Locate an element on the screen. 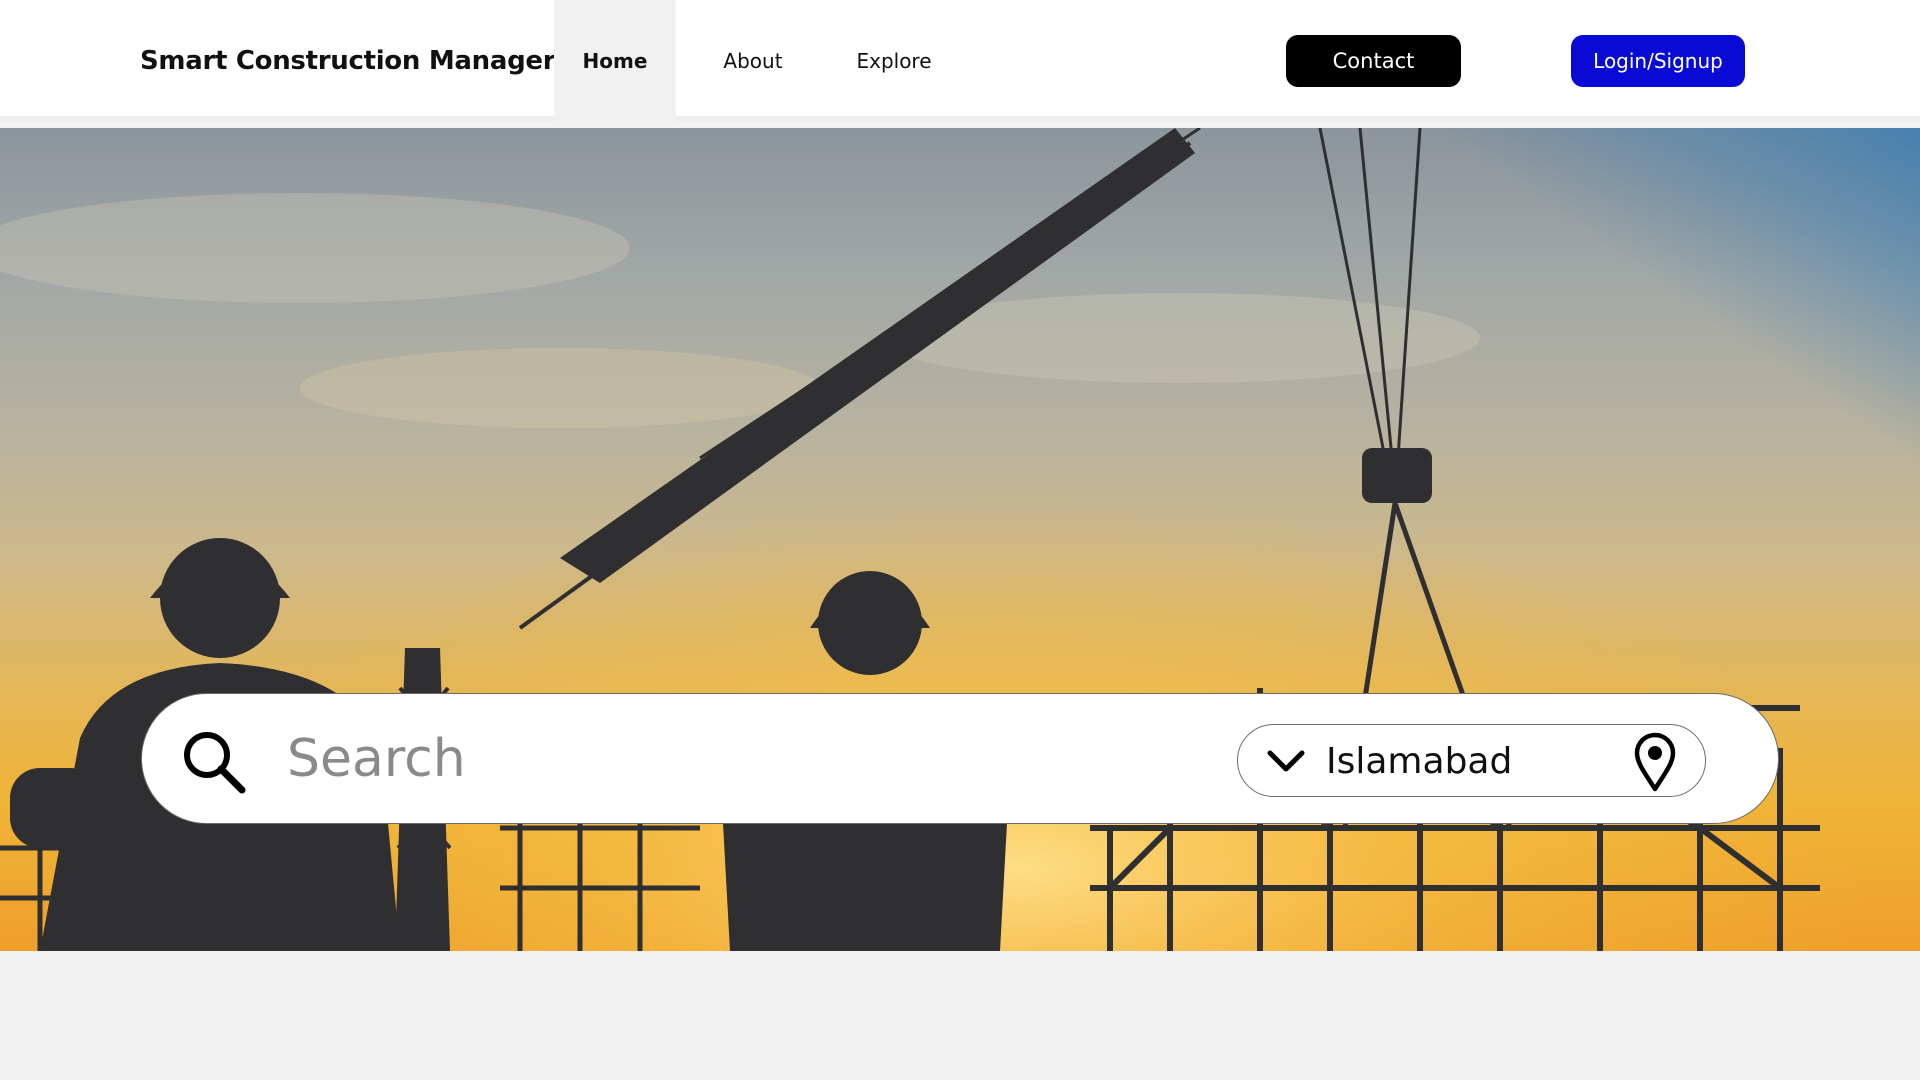  content-area is located at coordinates (960, 1015).